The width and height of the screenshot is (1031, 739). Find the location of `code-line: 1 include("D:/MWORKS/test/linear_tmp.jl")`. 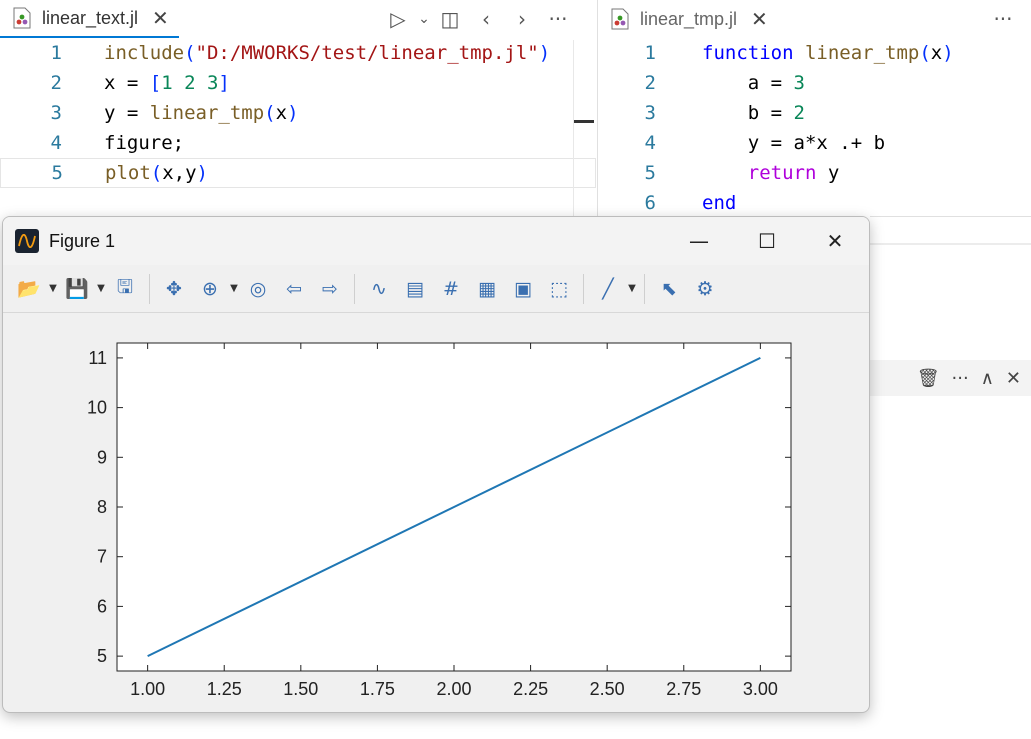

code-line: 1 include("D:/MWORKS/test/linear_tmp.jl") is located at coordinates (298, 53).